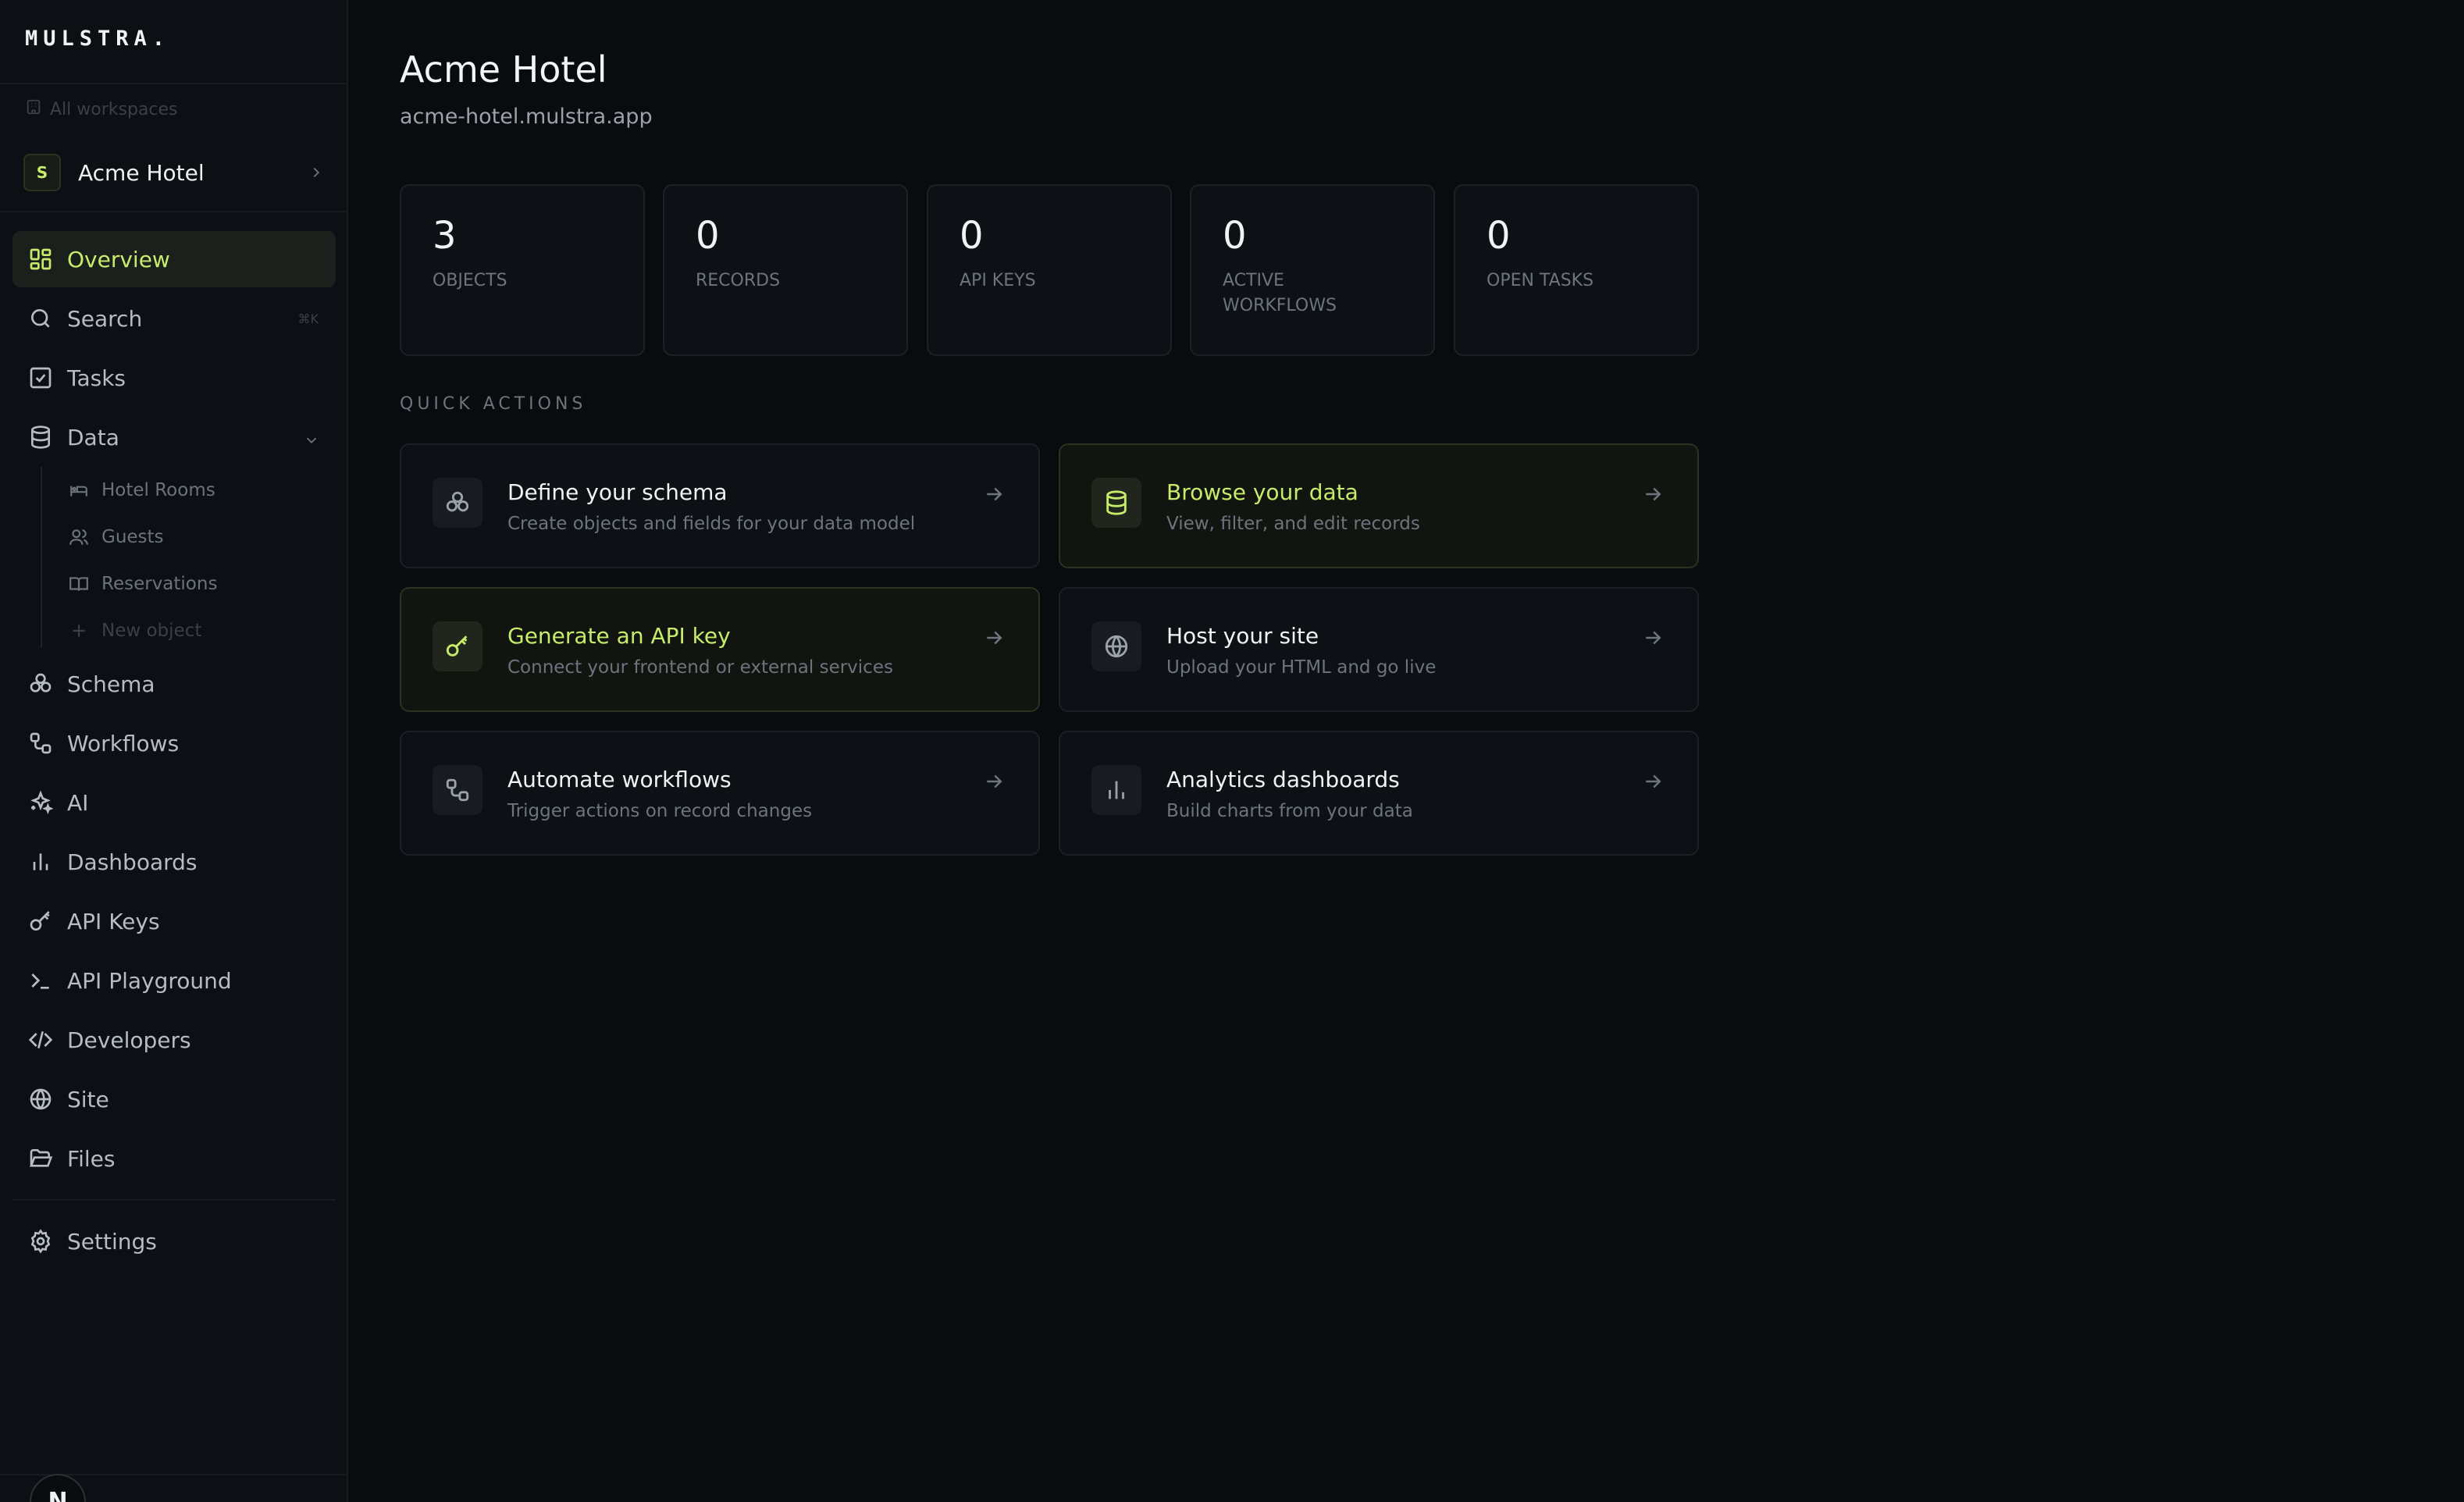  Describe the element at coordinates (739, 280) in the screenshot. I see `stat-label: RECORDS` at that location.